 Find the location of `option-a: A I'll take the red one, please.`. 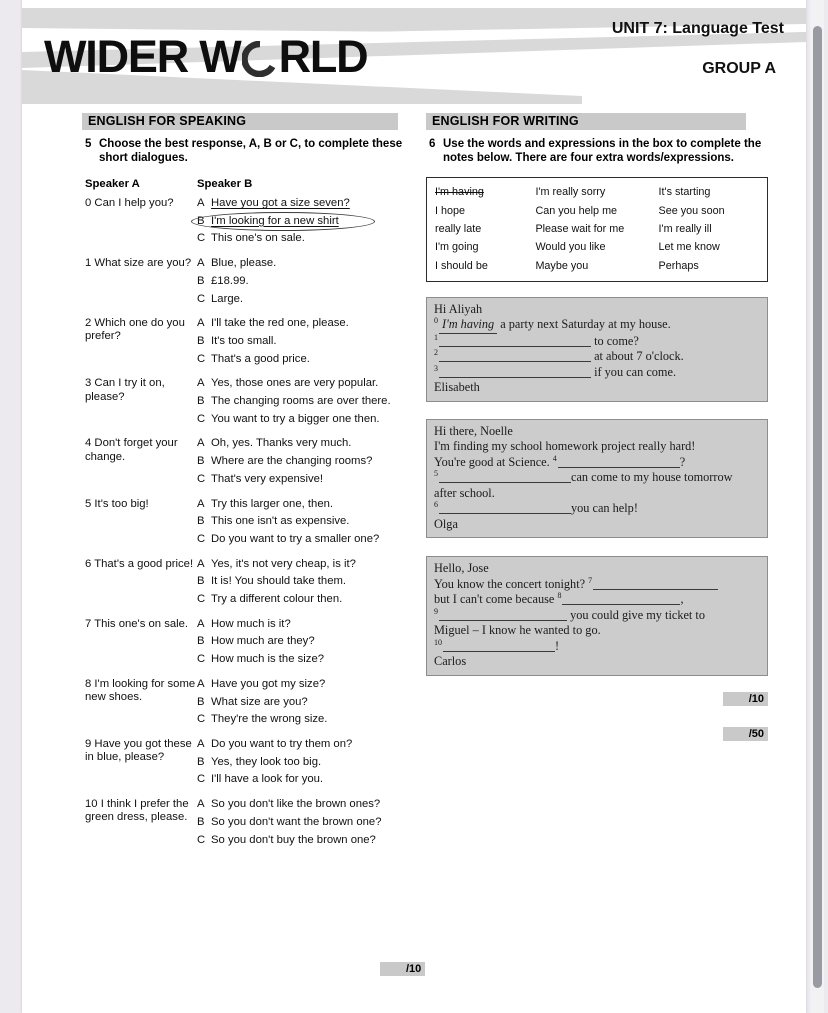

option-a: A I'll take the red one, please. is located at coordinates (304, 323).